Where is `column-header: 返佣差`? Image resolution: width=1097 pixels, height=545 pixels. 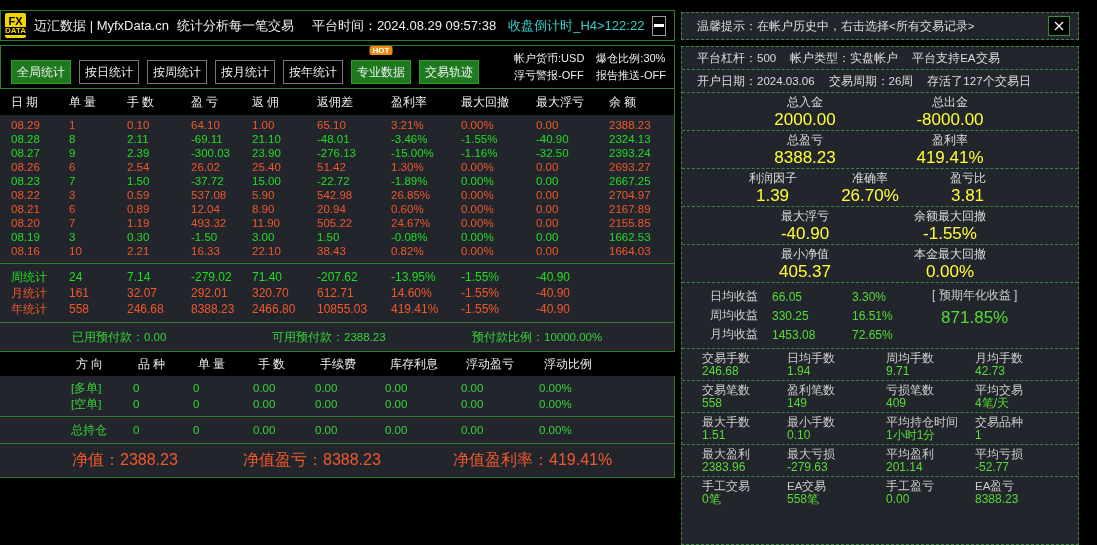
column-header: 返佣差 is located at coordinates (335, 102).